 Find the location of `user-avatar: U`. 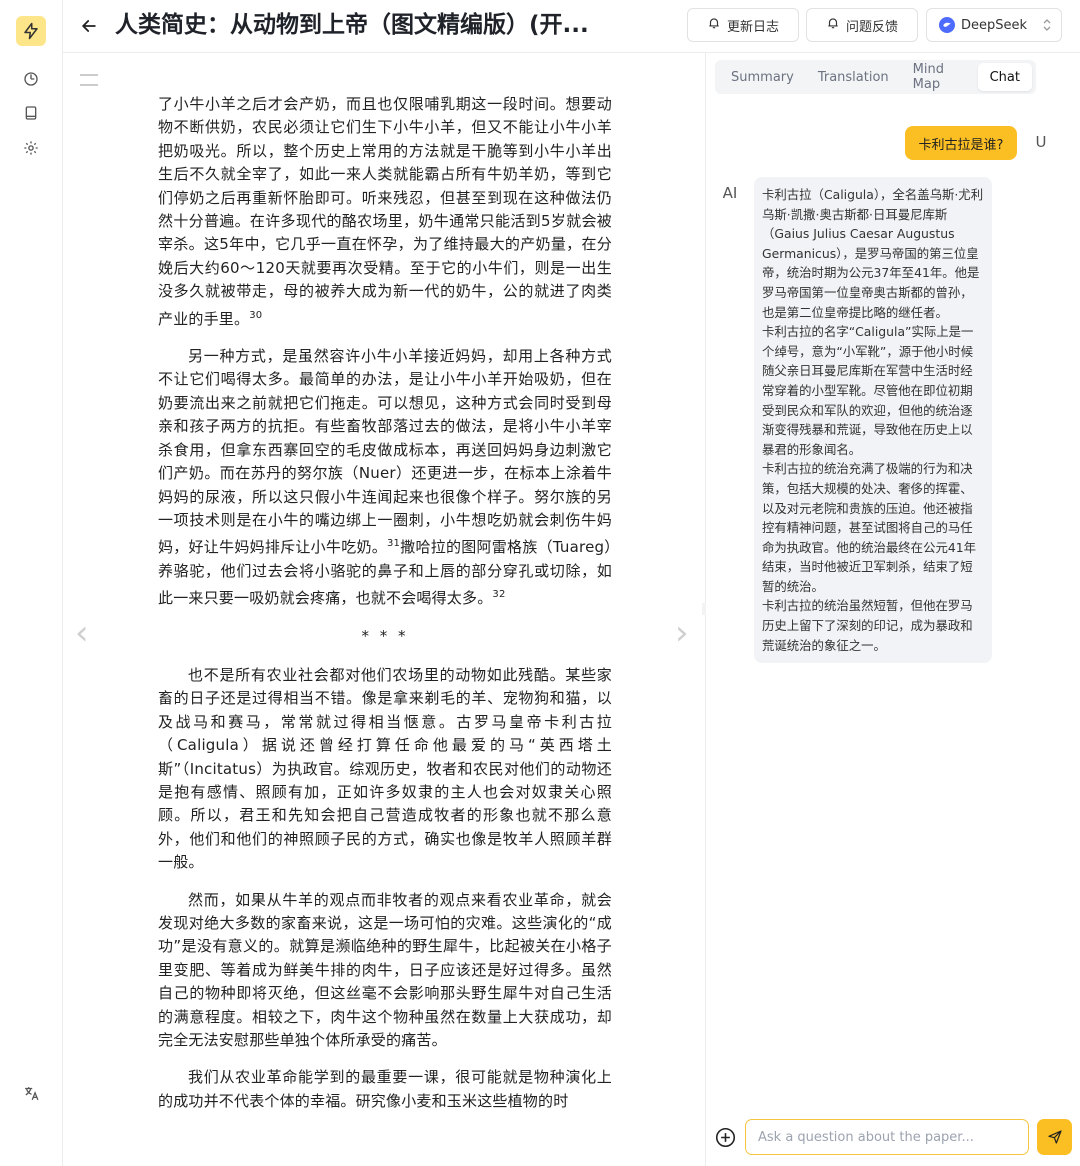

user-avatar: U is located at coordinates (1041, 142).